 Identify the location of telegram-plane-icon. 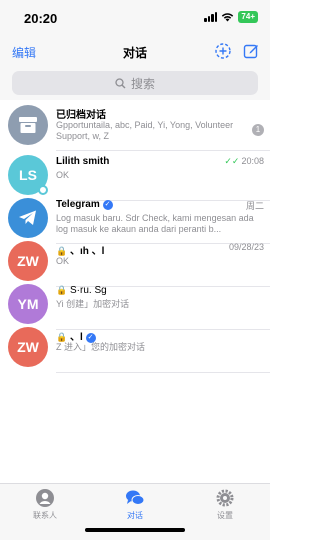
(27, 217).